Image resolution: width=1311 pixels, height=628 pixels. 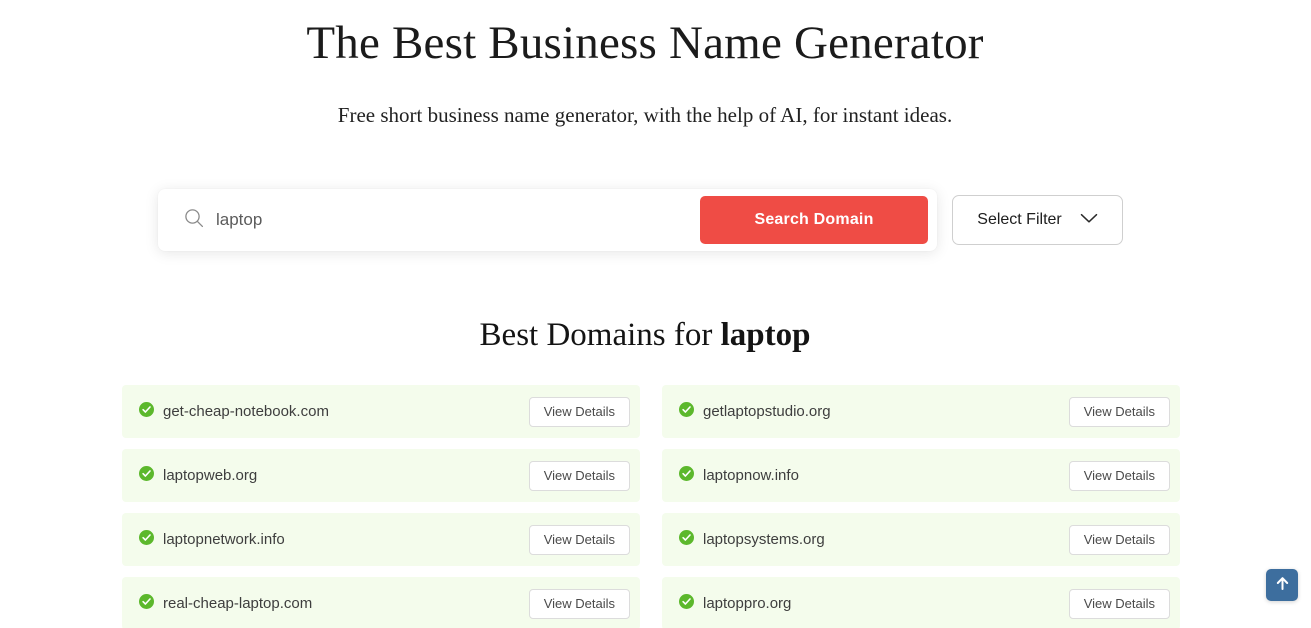 I want to click on chevron-down-icon, so click(x=1089, y=220).